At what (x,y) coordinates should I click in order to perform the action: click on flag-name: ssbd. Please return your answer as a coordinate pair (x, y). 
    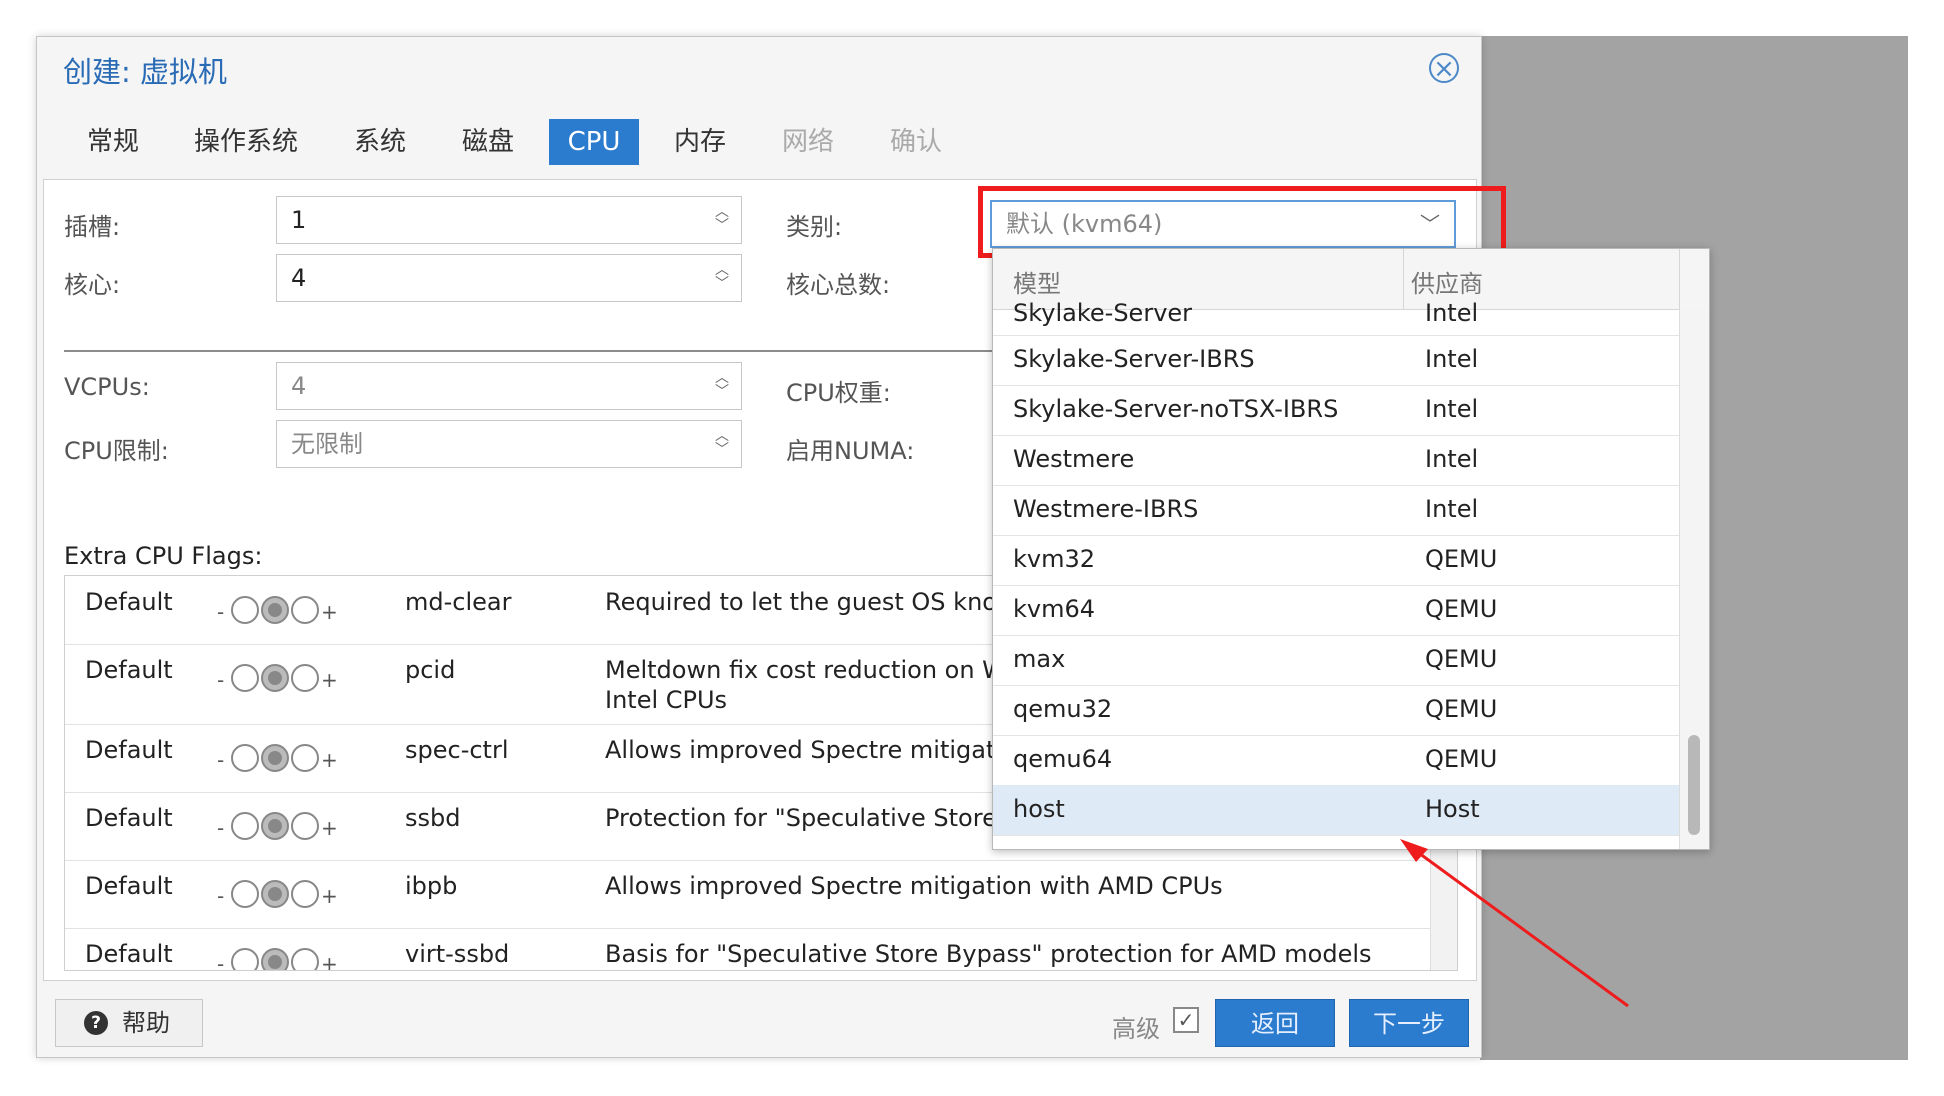
    Looking at the image, I should click on (433, 818).